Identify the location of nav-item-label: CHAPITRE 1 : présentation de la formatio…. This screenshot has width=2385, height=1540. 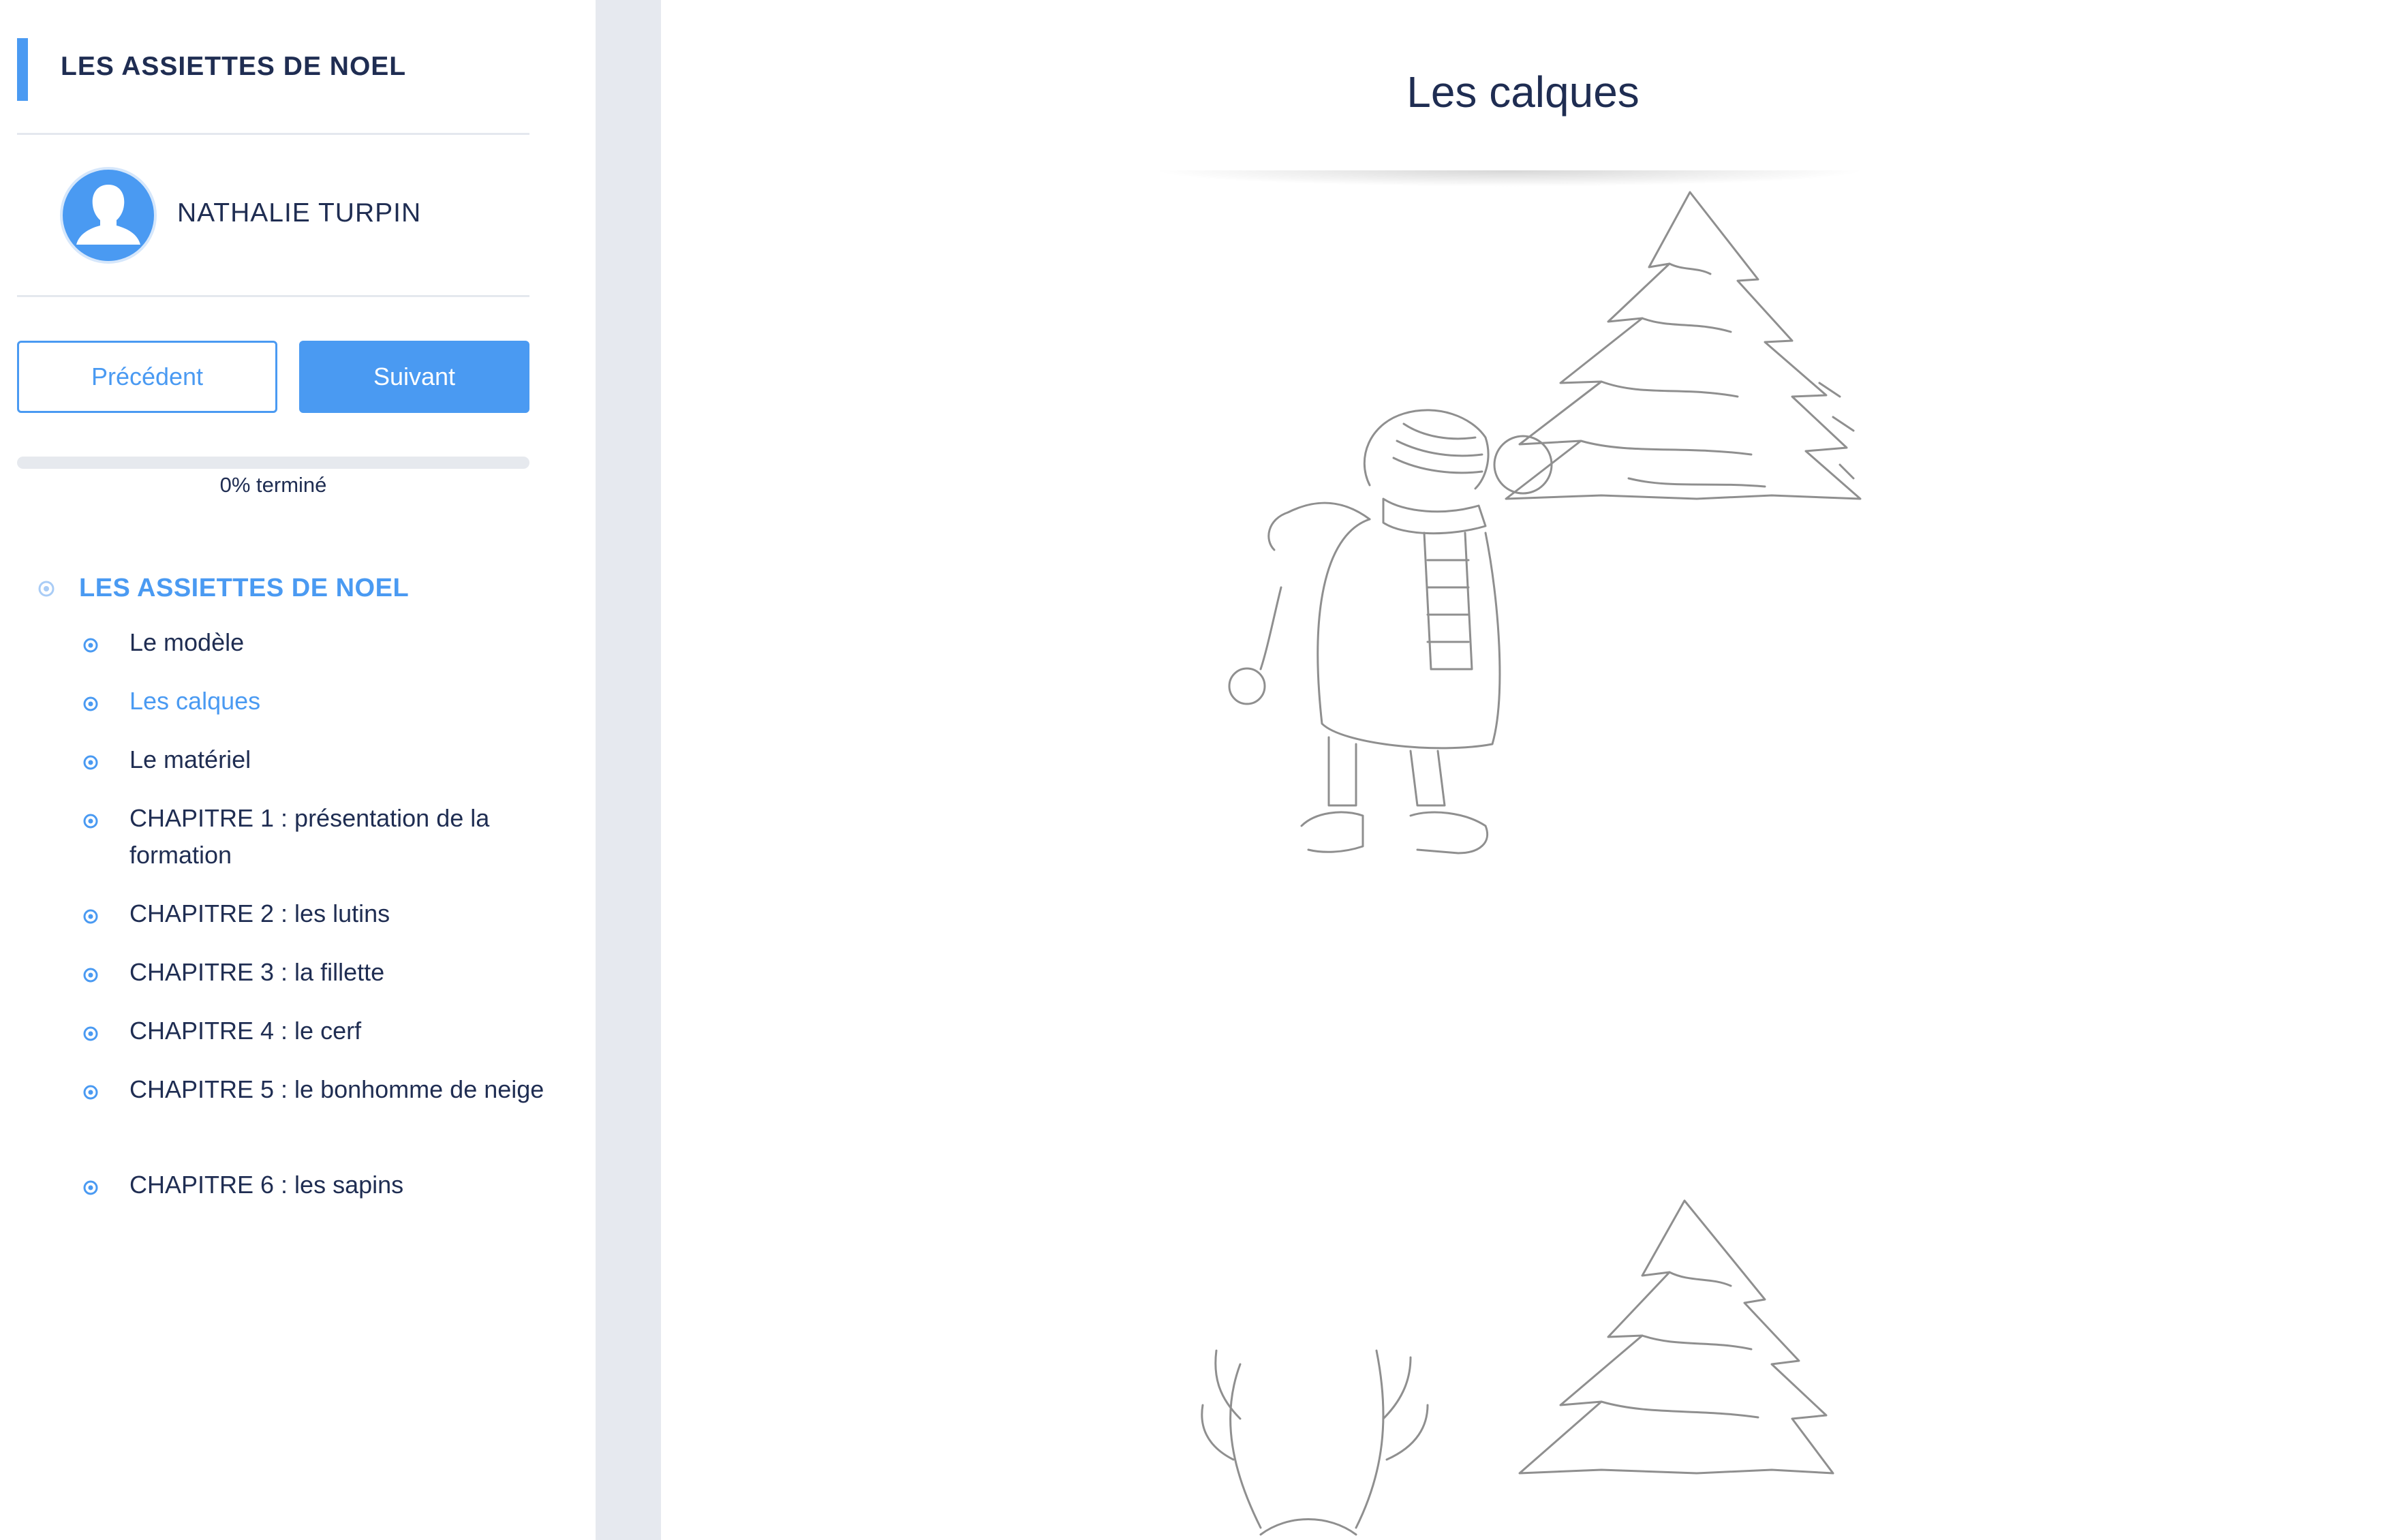
(309, 836).